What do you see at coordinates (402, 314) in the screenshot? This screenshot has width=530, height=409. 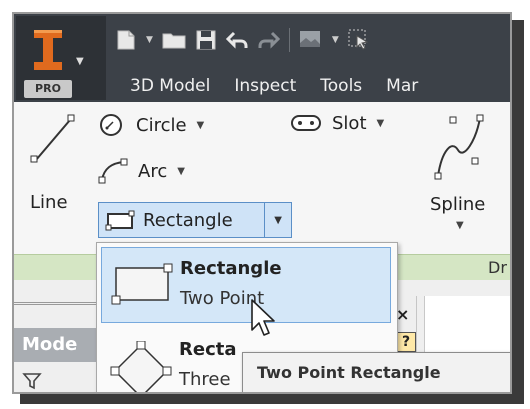 I see `close-icon: ×` at bounding box center [402, 314].